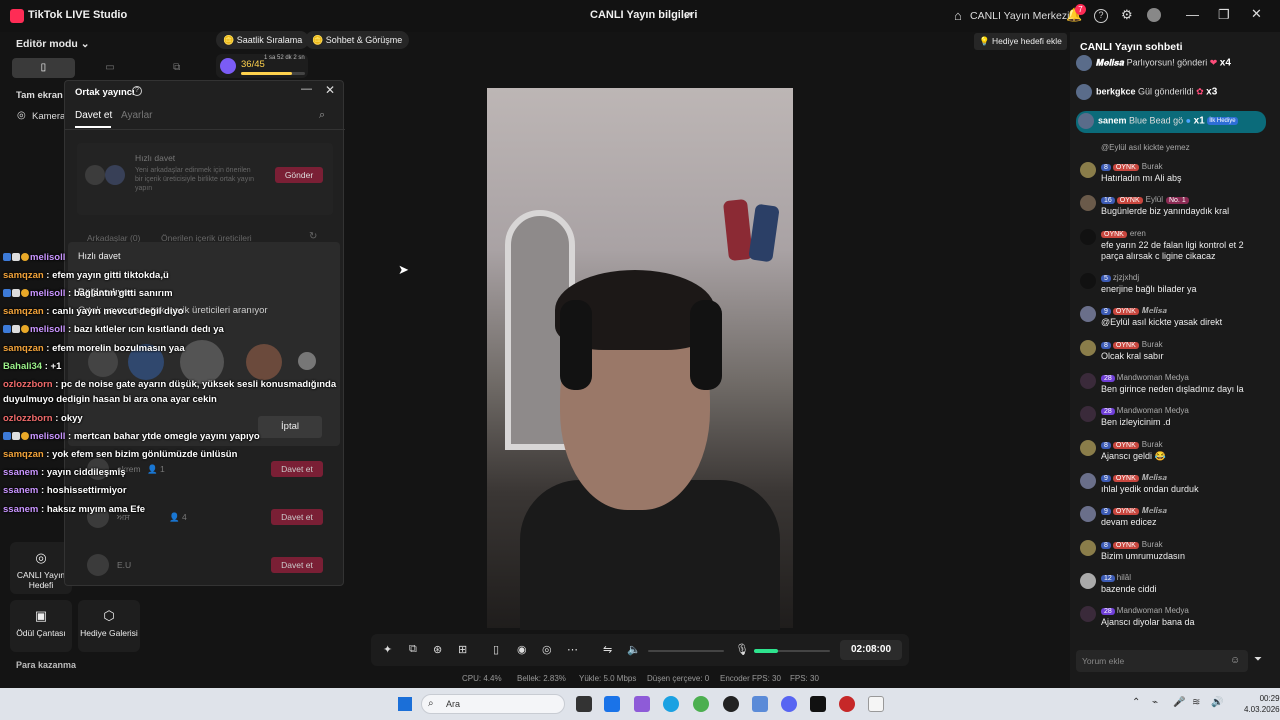  What do you see at coordinates (1175, 621) in the screenshot?
I see `chat-message: 28 Mandwoman Medya Ajanscı diyolar bana da` at bounding box center [1175, 621].